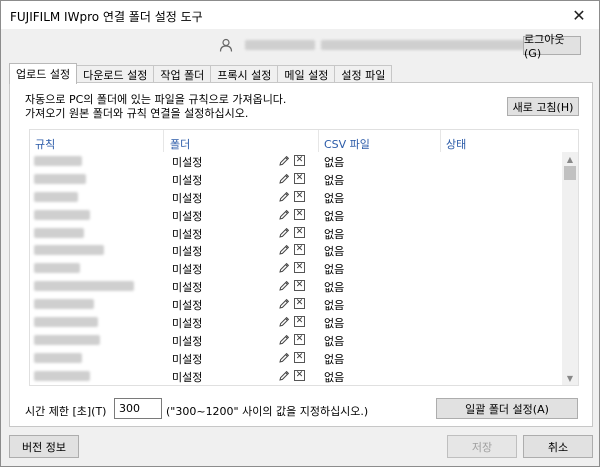 This screenshot has height=467, width=600. Describe the element at coordinates (138, 408) in the screenshot. I see `time-limit-input` at that location.